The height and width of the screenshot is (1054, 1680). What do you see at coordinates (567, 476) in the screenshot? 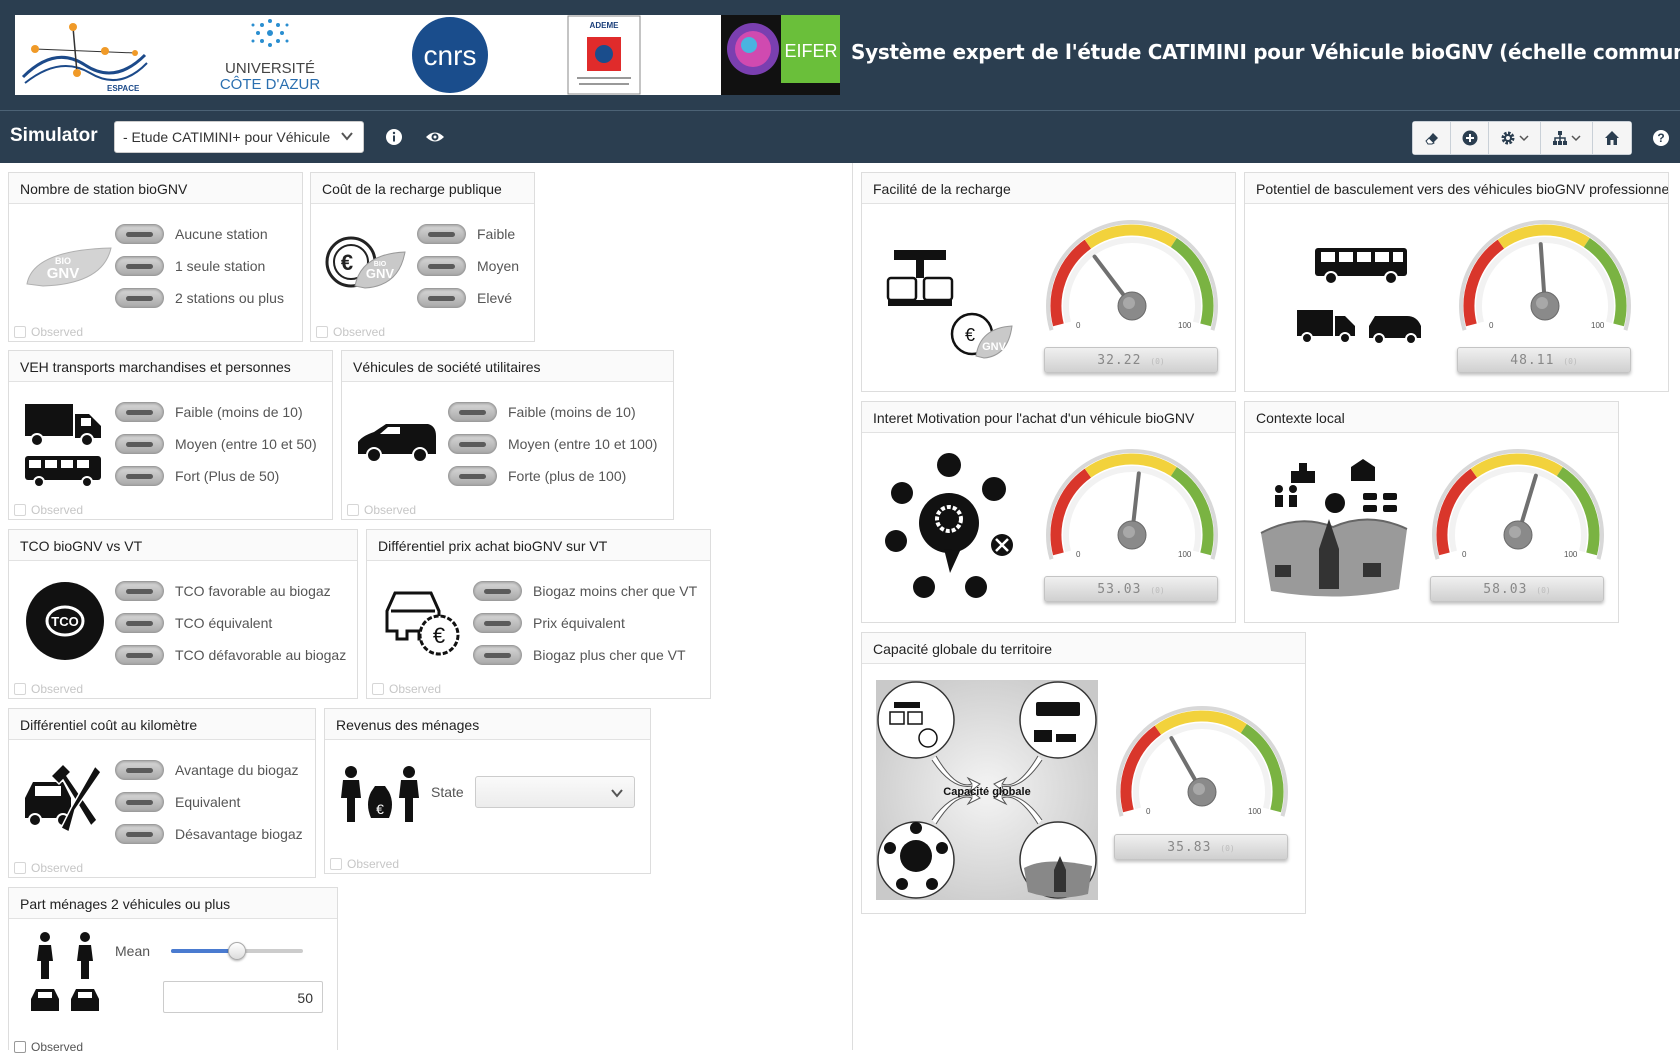
I see `state-label: Forte (plus de 100)` at bounding box center [567, 476].